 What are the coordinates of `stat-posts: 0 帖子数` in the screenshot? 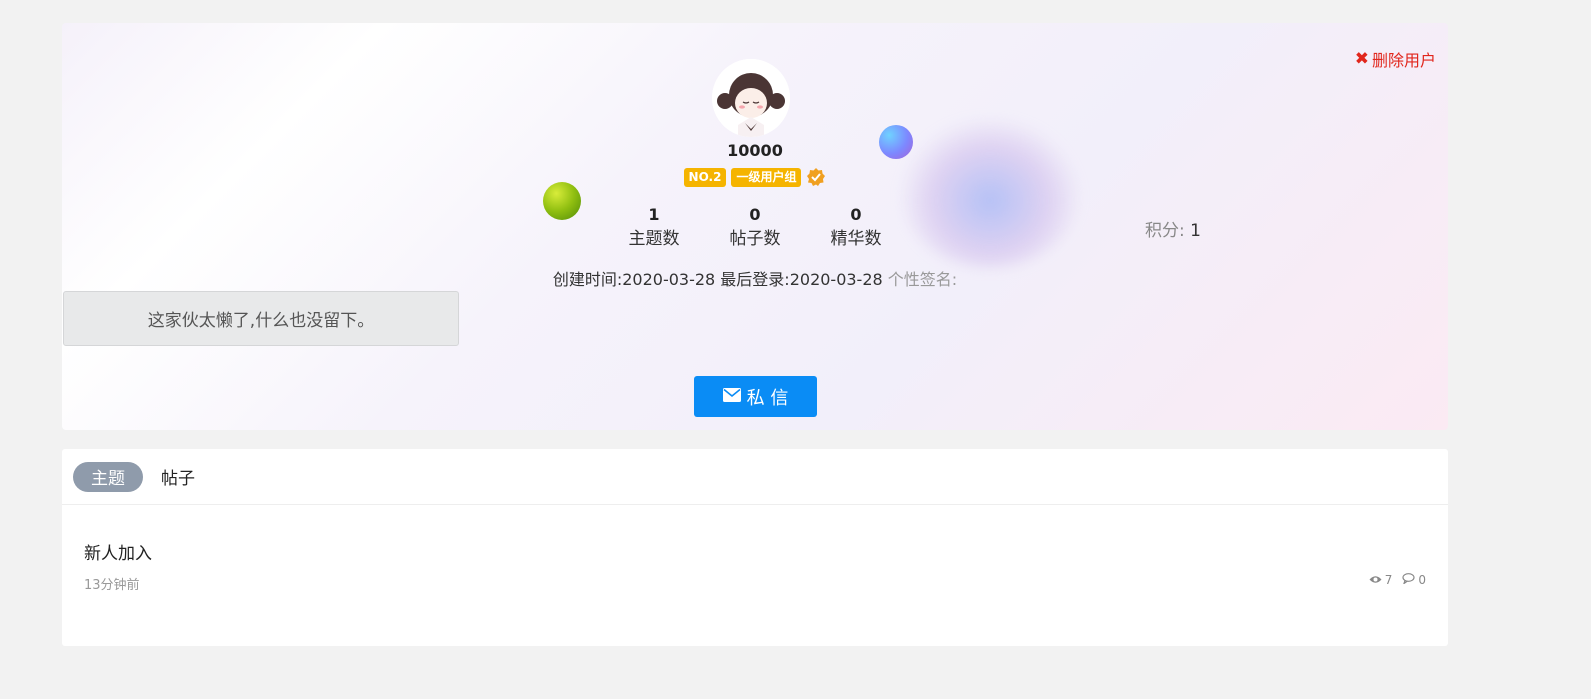 It's located at (755, 228).